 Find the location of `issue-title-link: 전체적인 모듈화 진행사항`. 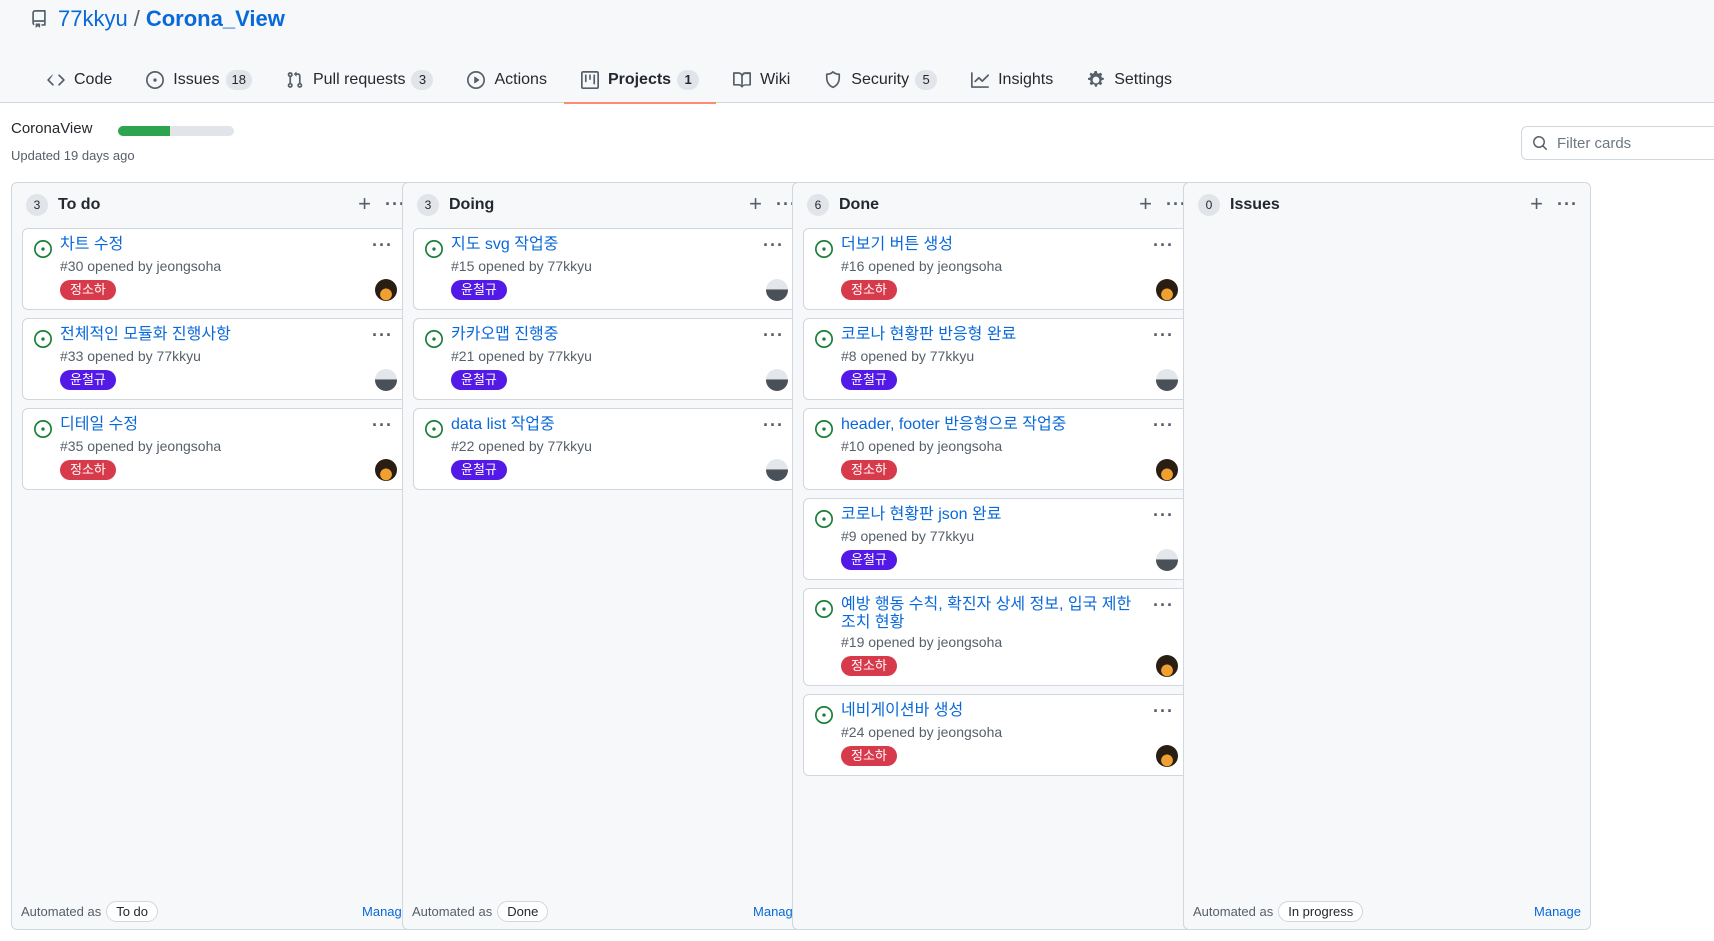

issue-title-link: 전체적인 모듈화 진행사항 is located at coordinates (209, 335).